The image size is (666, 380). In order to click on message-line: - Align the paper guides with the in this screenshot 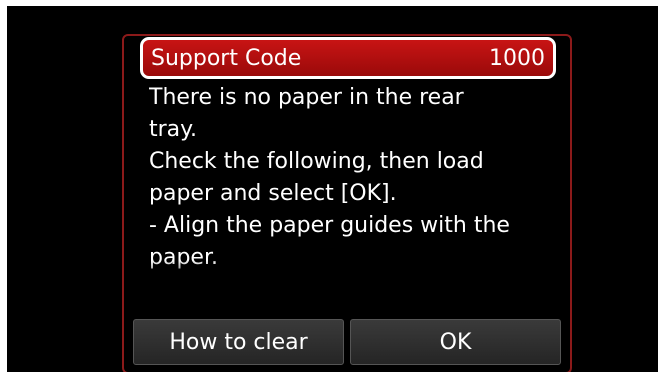, I will do `click(329, 225)`.